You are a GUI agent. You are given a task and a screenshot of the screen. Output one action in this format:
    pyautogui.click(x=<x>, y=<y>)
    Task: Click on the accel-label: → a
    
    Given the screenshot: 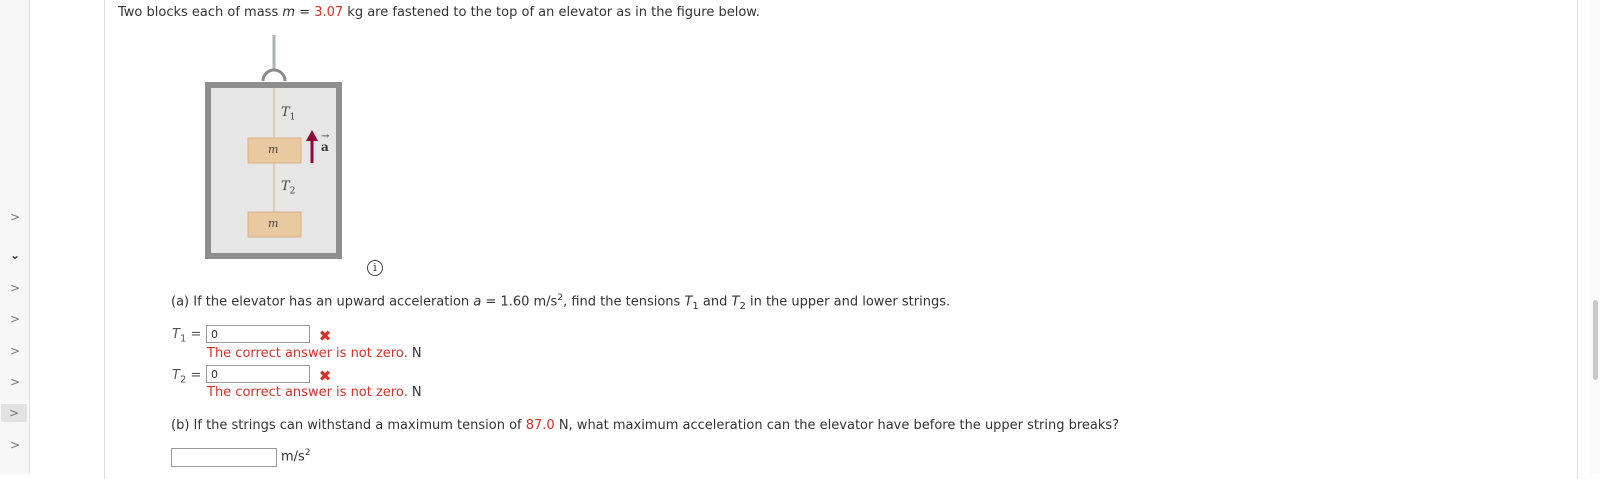 What is the action you would take?
    pyautogui.click(x=325, y=142)
    